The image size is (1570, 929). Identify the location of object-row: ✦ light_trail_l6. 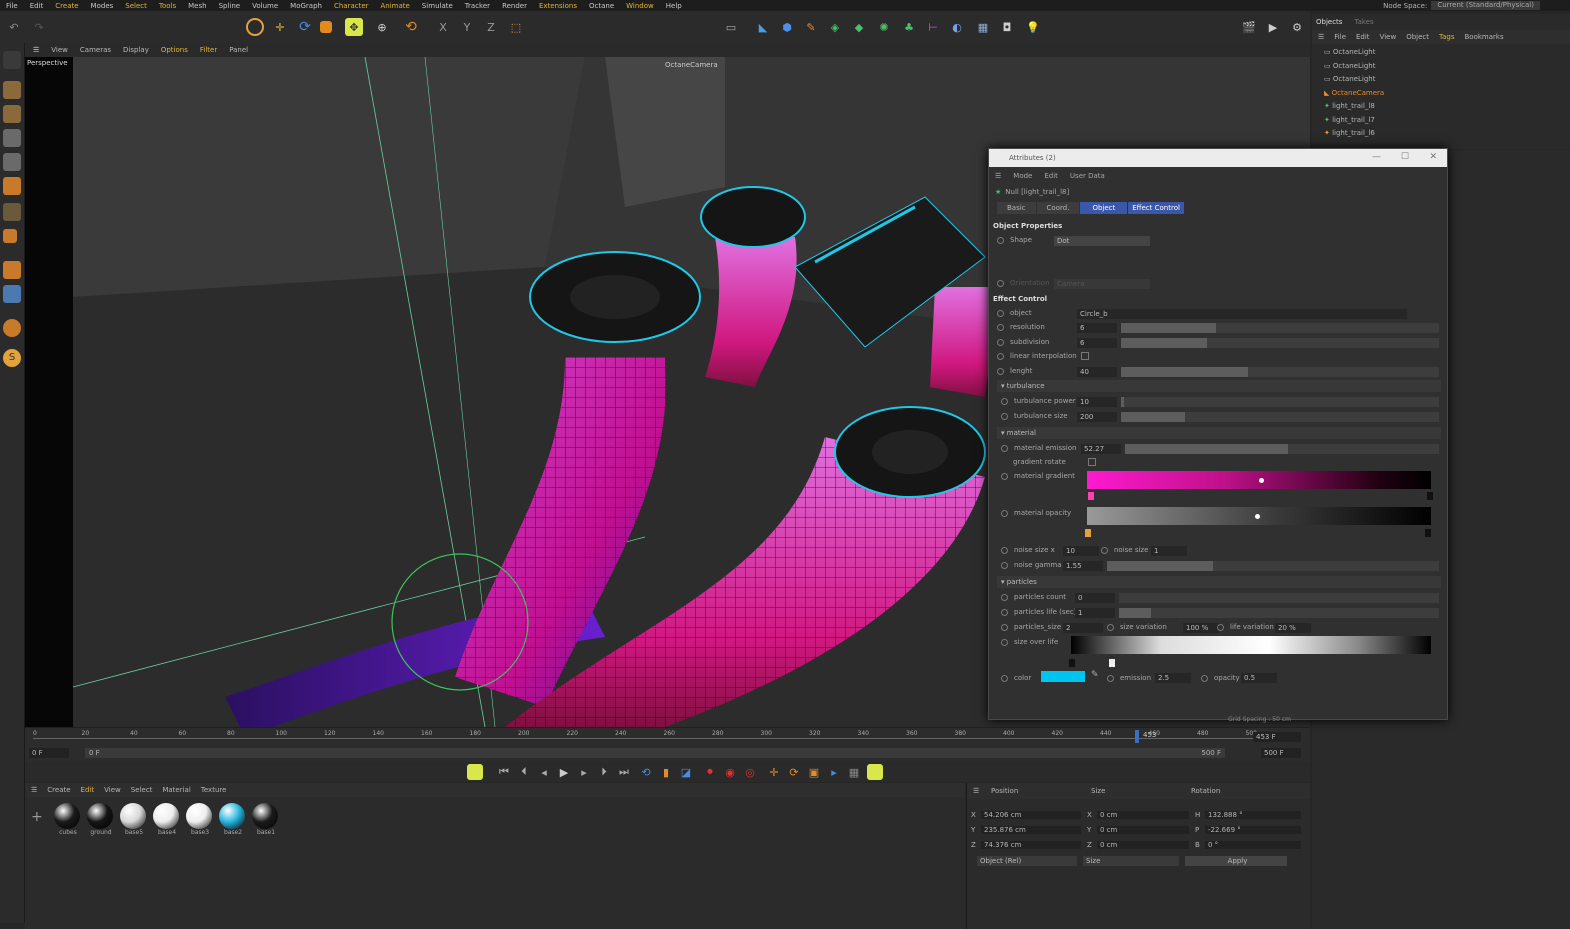
(1447, 134).